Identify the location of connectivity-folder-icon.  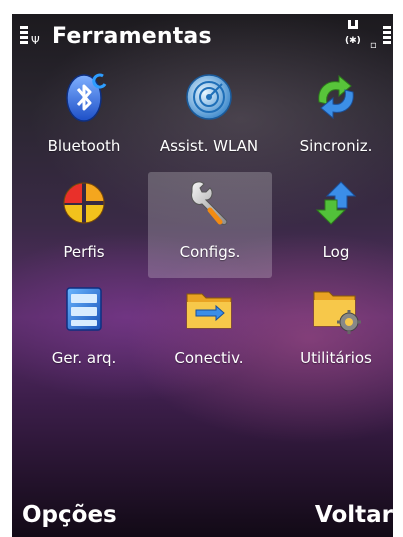
(209, 311).